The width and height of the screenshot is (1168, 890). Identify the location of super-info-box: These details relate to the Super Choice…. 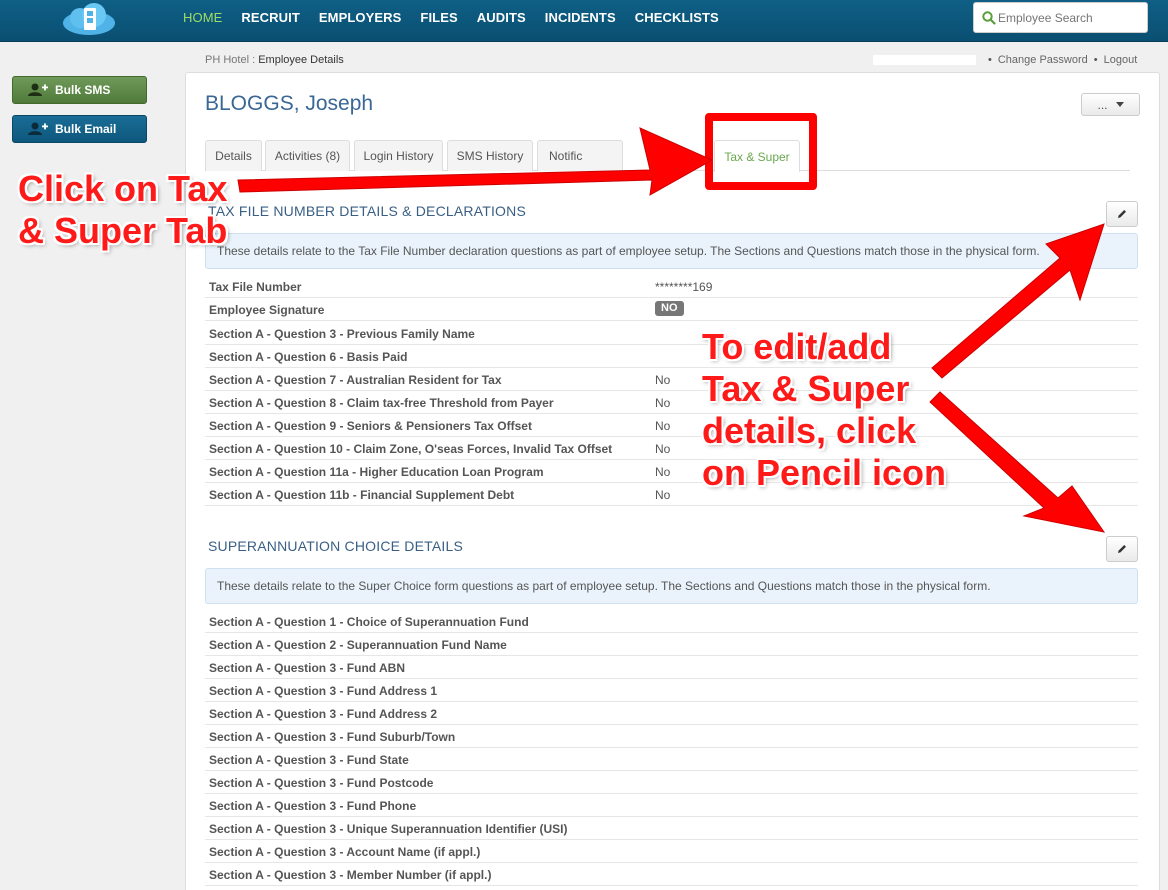
(671, 586).